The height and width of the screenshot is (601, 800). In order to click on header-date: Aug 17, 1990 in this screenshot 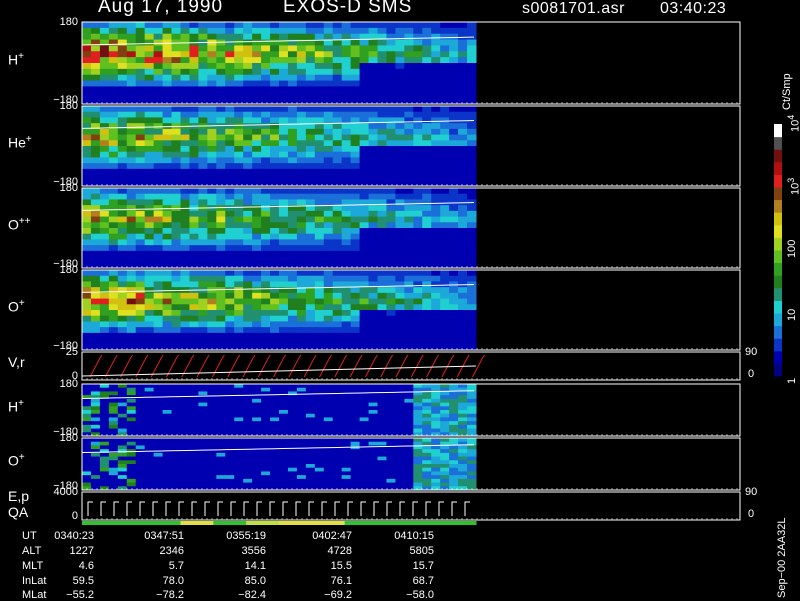, I will do `click(161, 8)`.